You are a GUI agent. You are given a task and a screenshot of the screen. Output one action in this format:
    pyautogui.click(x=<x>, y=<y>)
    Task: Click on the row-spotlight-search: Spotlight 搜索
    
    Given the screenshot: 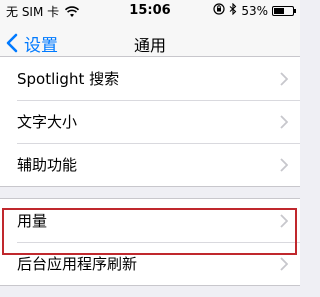 What is the action you would take?
    pyautogui.click(x=150, y=78)
    